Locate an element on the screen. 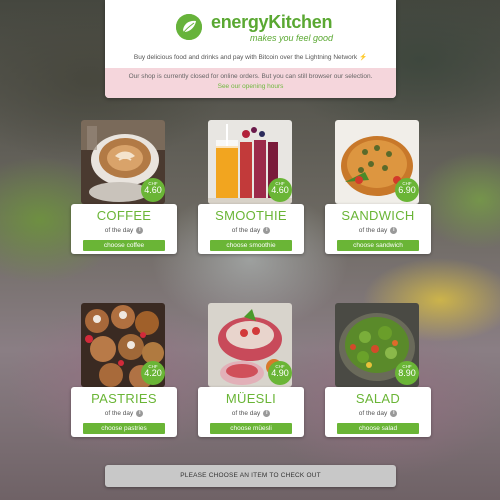 Image resolution: width=500 pixels, height=500 pixels. price-value: 8.90 is located at coordinates (407, 373).